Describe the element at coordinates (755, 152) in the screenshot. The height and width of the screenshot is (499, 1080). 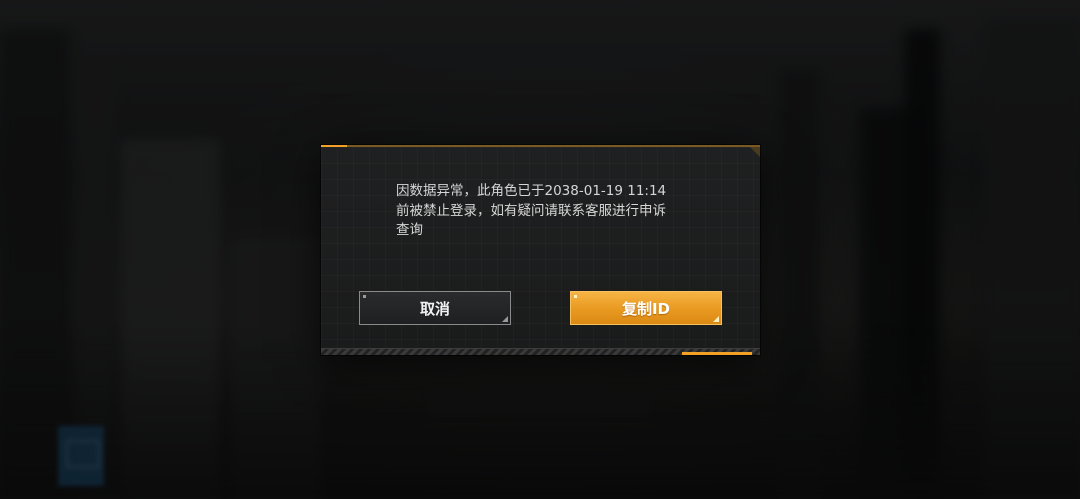
I see `dialog-corner-decoration` at that location.